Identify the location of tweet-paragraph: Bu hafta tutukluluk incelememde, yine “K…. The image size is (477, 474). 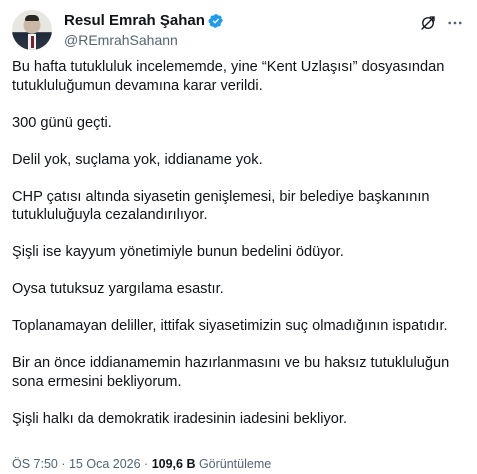
(228, 76).